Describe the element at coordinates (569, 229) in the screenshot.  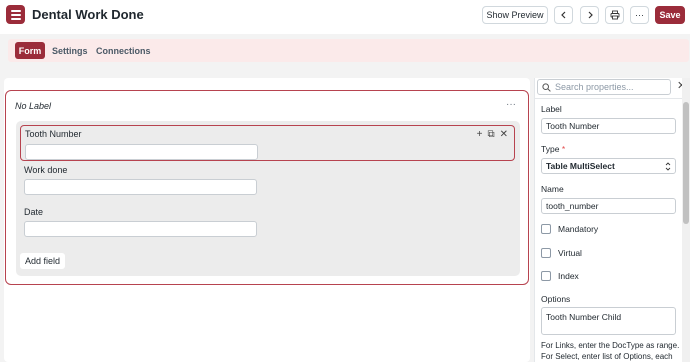
I see `mandatory-checkbox: Mandatory` at that location.